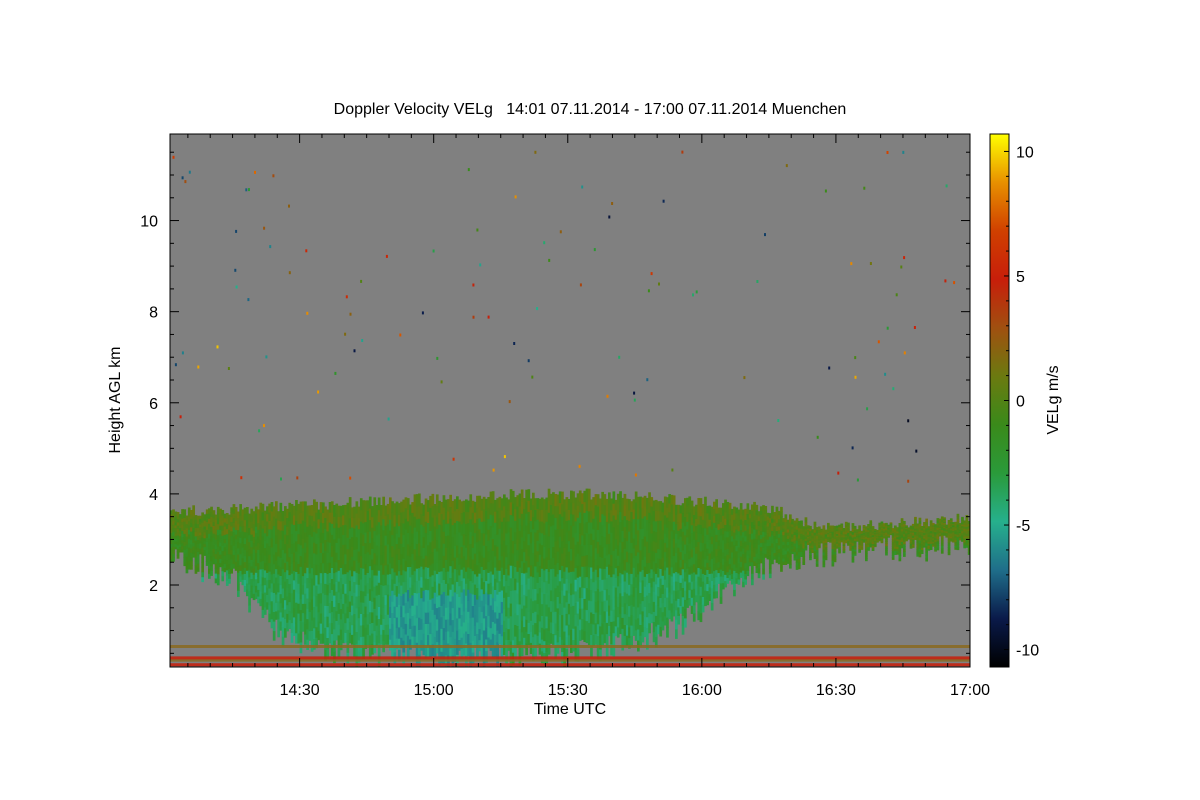 This screenshot has width=1200, height=800. Describe the element at coordinates (300, 690) in the screenshot. I see `x-tick-label: 14:30` at that location.